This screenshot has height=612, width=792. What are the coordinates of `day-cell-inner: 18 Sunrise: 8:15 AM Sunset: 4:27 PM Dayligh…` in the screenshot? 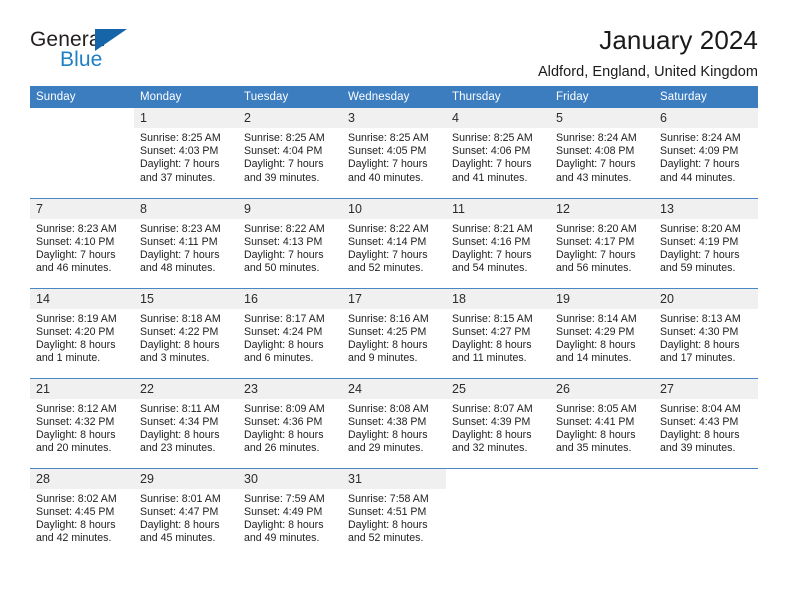 It's located at (498, 333).